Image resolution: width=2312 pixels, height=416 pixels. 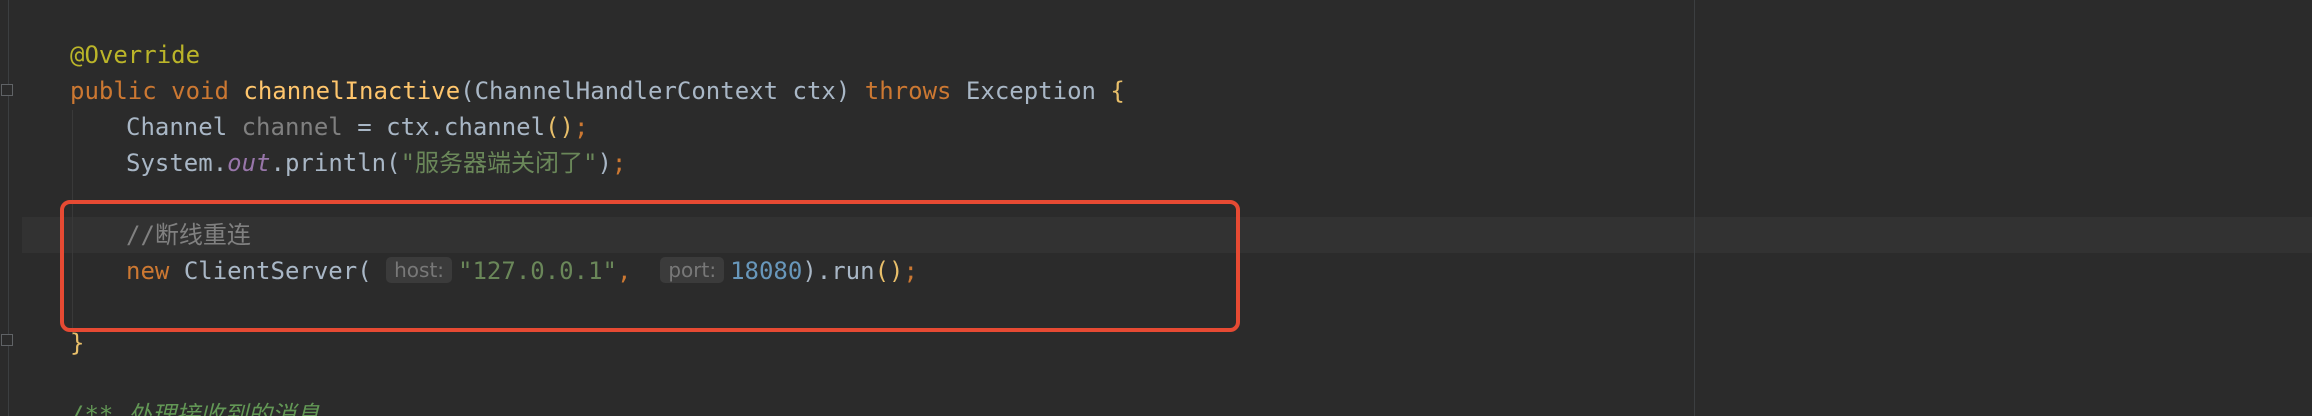 What do you see at coordinates (1694, 208) in the screenshot?
I see `right-margin-guide` at bounding box center [1694, 208].